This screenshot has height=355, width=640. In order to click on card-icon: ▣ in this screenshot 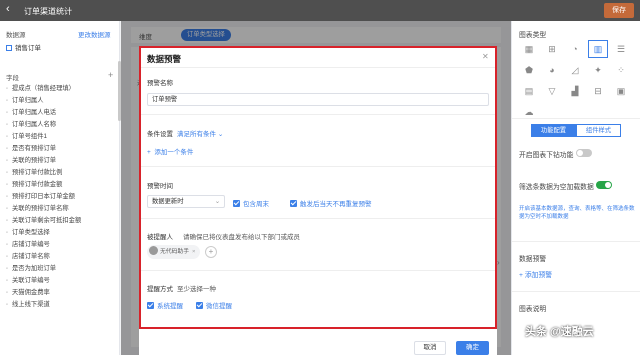, I will do `click(621, 91)`.